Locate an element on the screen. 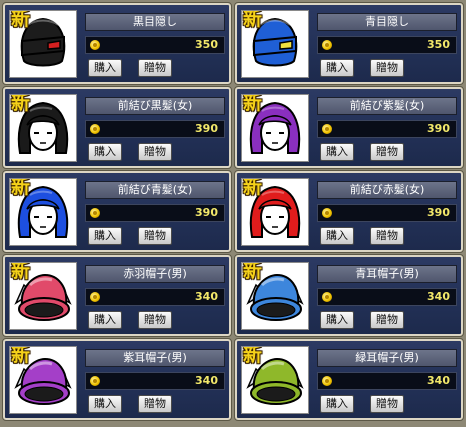  item-name: 黒目隠し is located at coordinates (155, 22).